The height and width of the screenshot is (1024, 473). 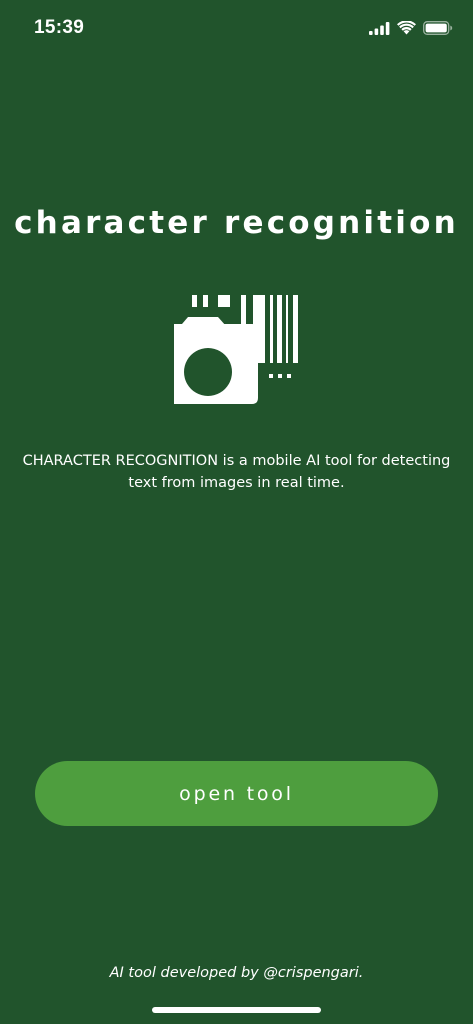 What do you see at coordinates (406, 29) in the screenshot?
I see `wifi-icon` at bounding box center [406, 29].